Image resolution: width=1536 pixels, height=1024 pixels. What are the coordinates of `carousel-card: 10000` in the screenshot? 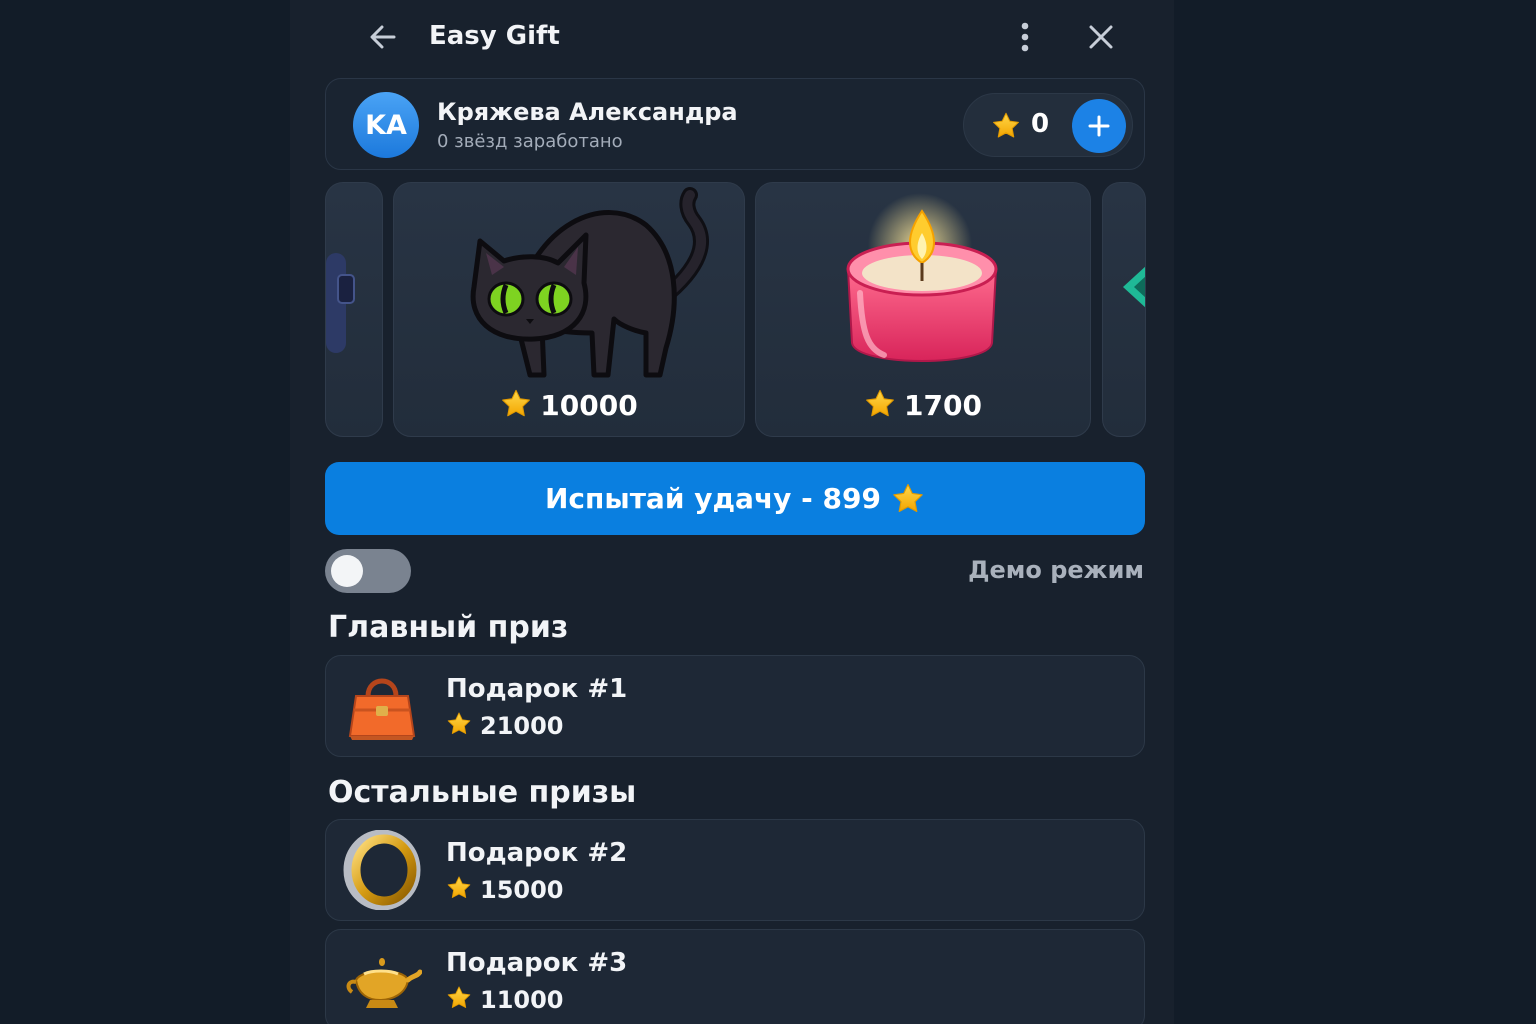 It's located at (569, 309).